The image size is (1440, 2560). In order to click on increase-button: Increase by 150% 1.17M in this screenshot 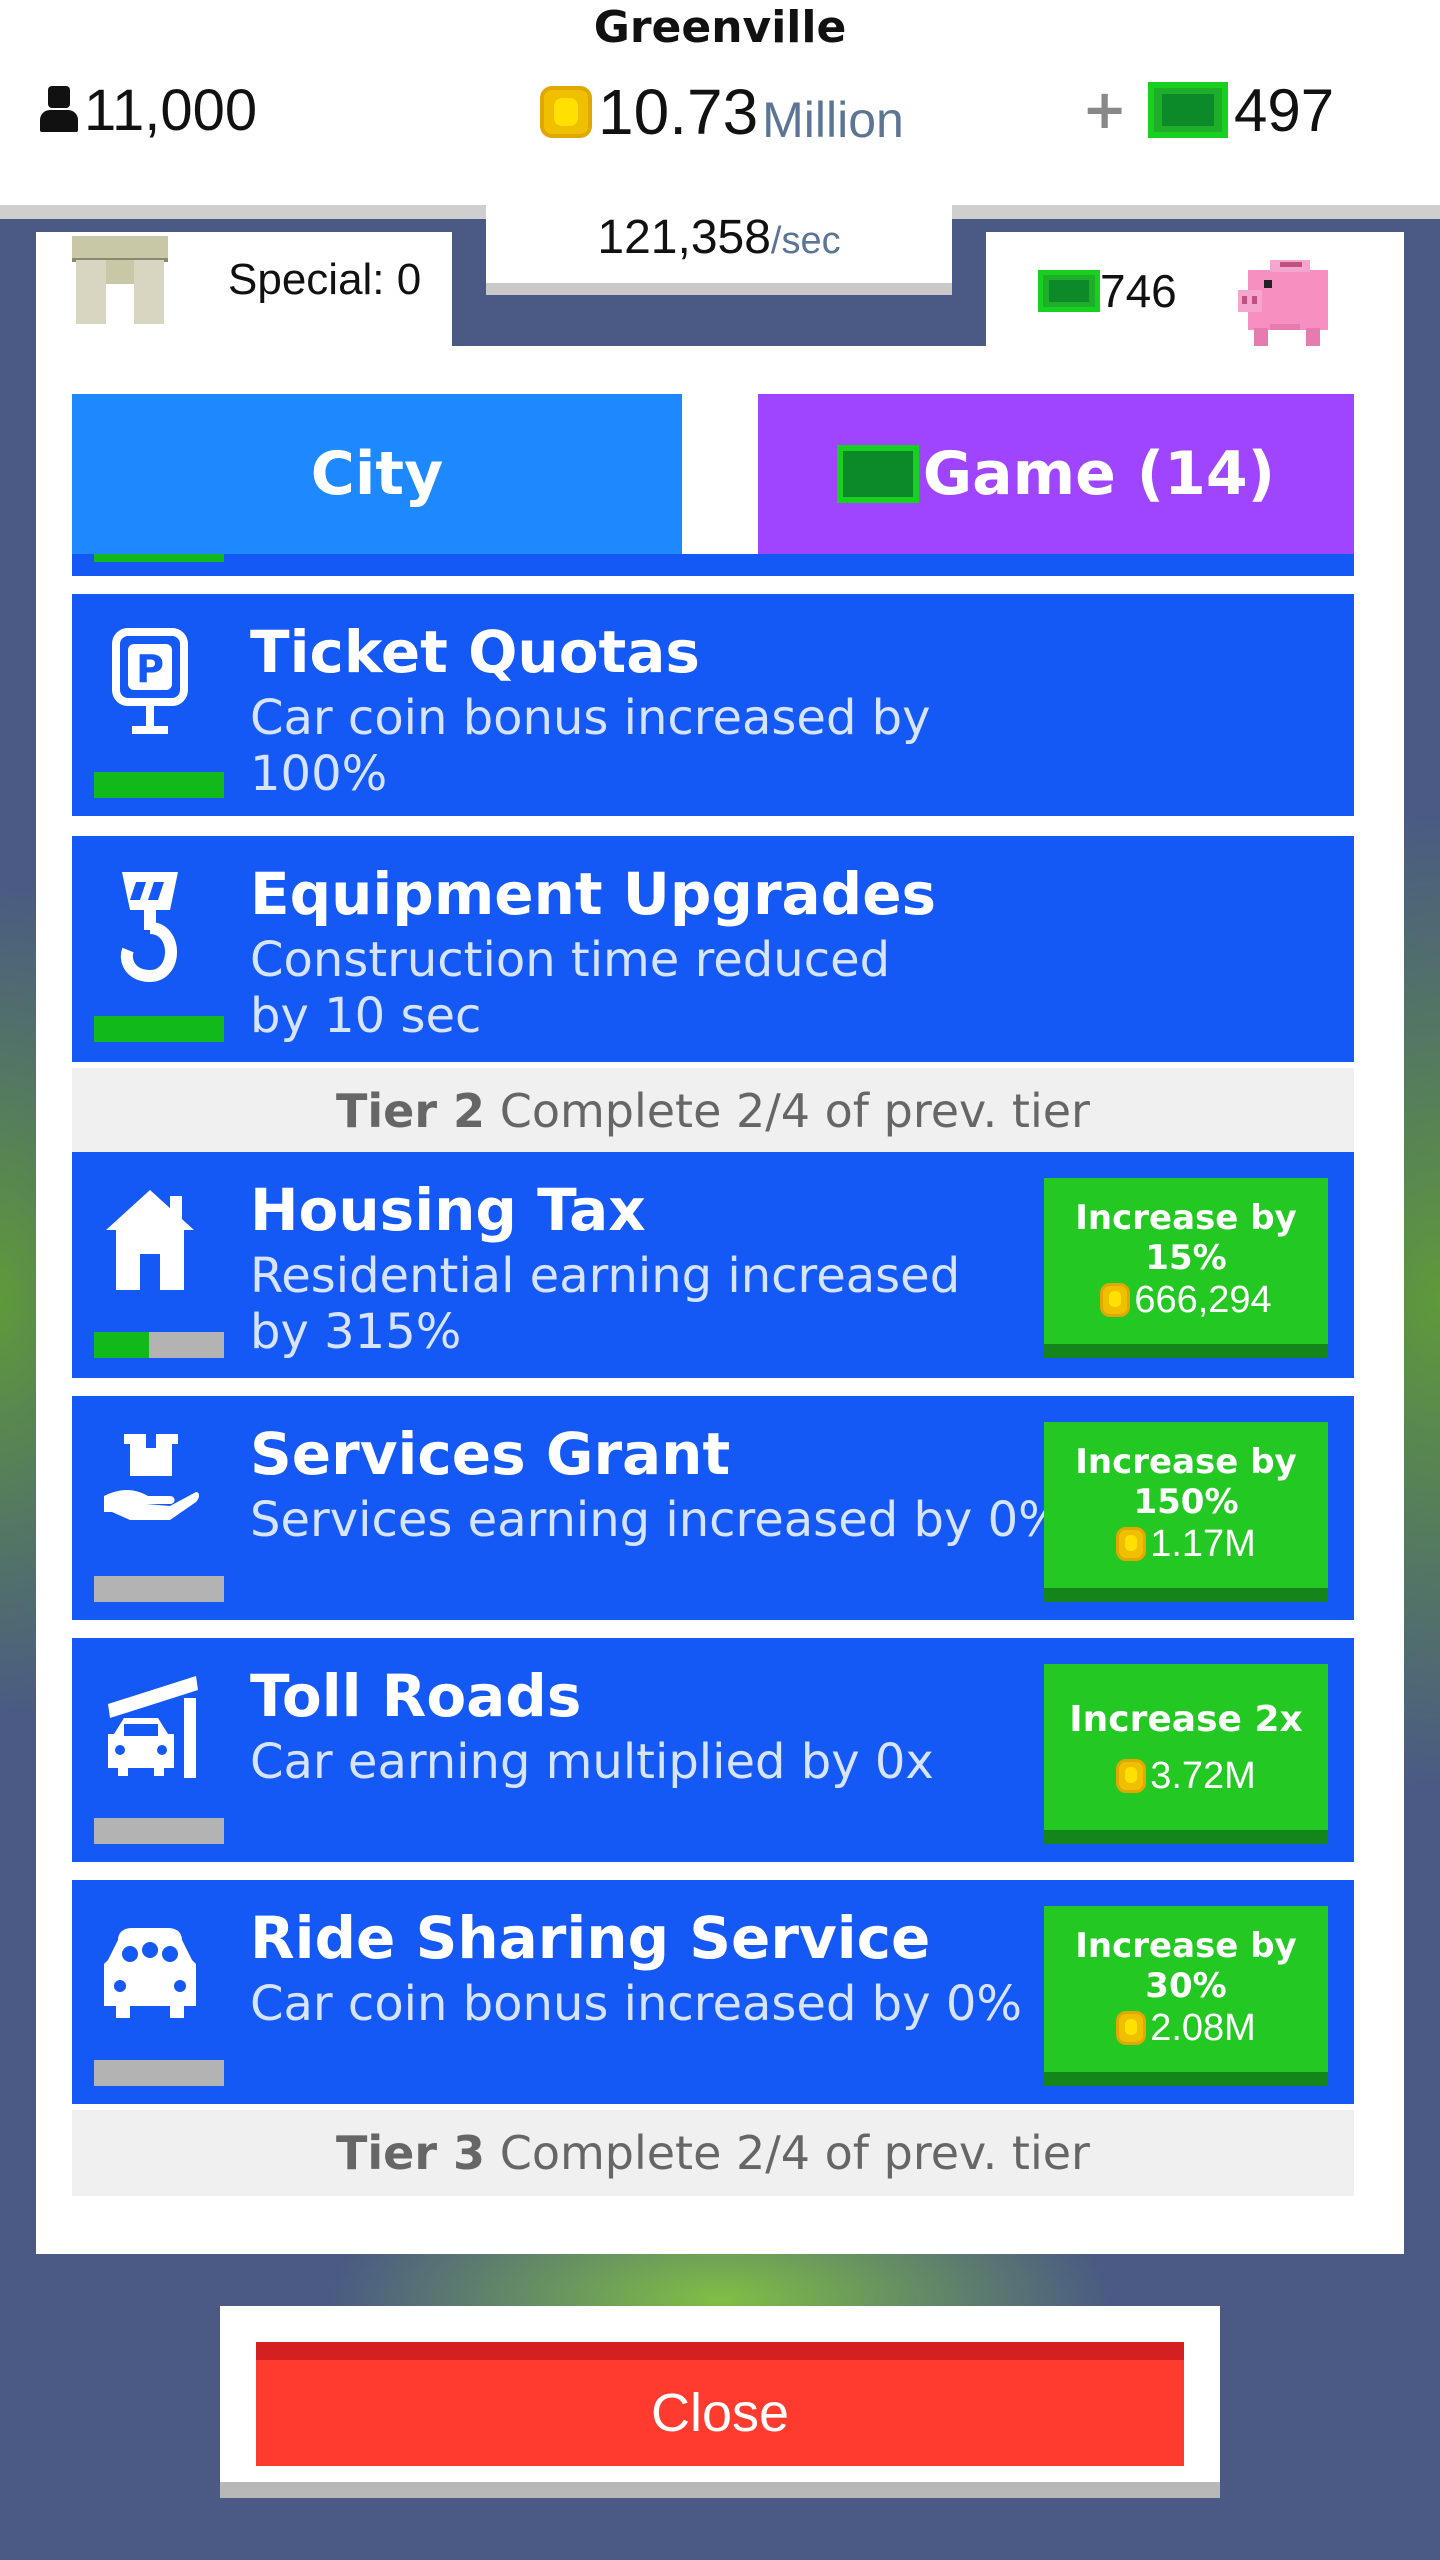, I will do `click(1186, 1512)`.